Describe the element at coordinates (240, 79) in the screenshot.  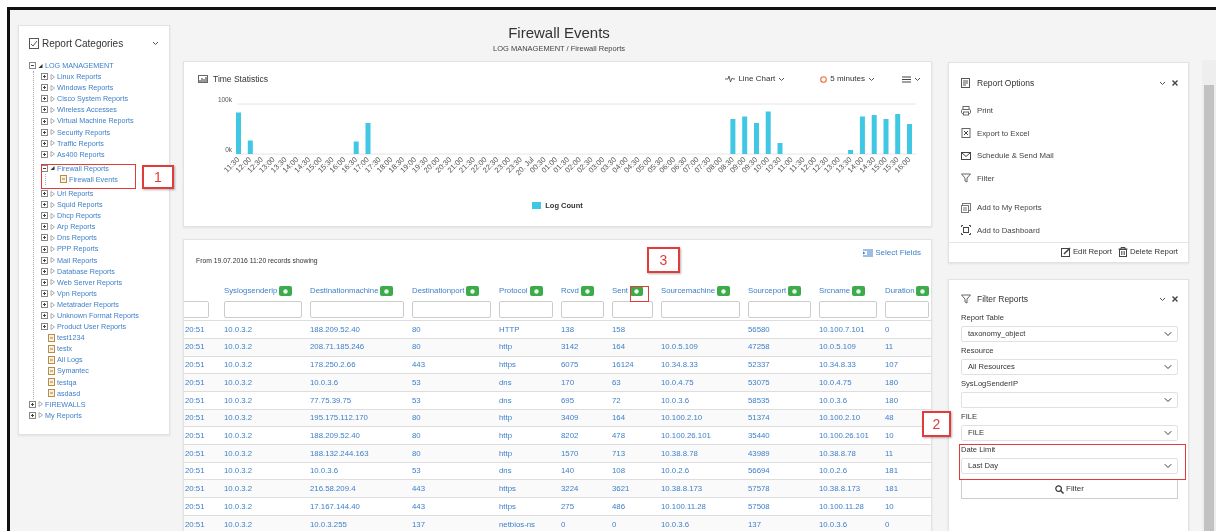
I see `card-title: Time Statistics` at that location.